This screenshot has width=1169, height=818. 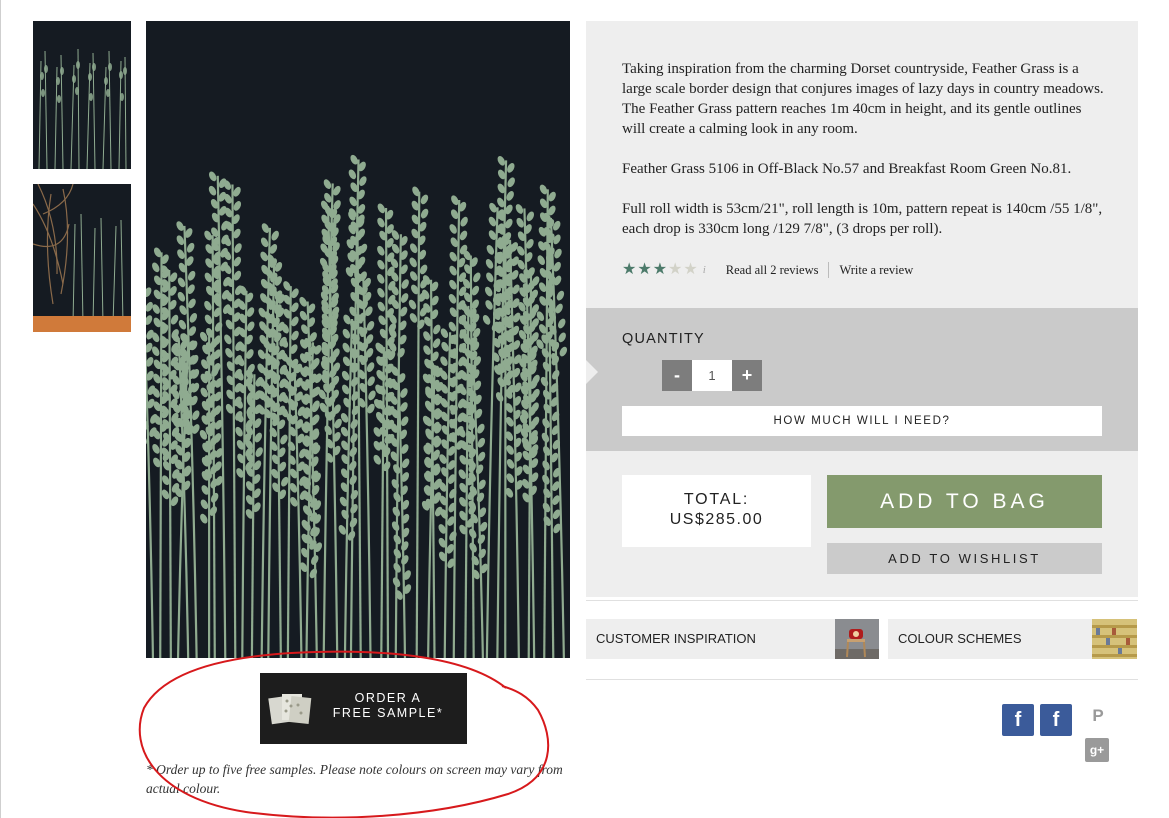 I want to click on colour-schemes-tile: COLOUR SCHEMES, so click(x=1012, y=639).